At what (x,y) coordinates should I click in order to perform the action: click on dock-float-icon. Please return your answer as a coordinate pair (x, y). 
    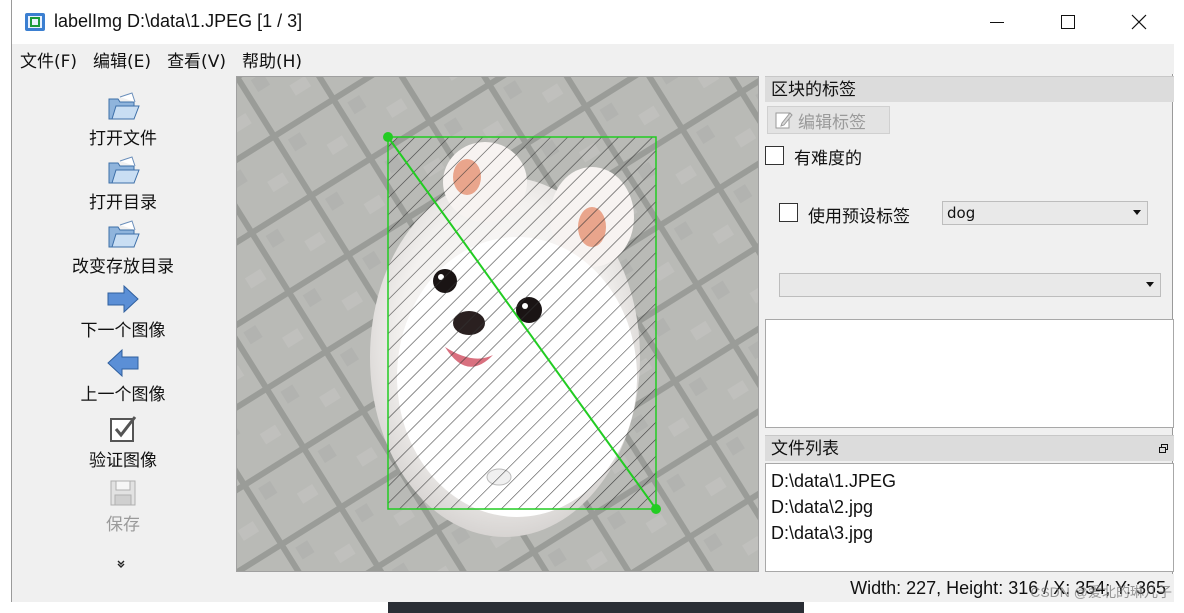
    Looking at the image, I should click on (1163, 448).